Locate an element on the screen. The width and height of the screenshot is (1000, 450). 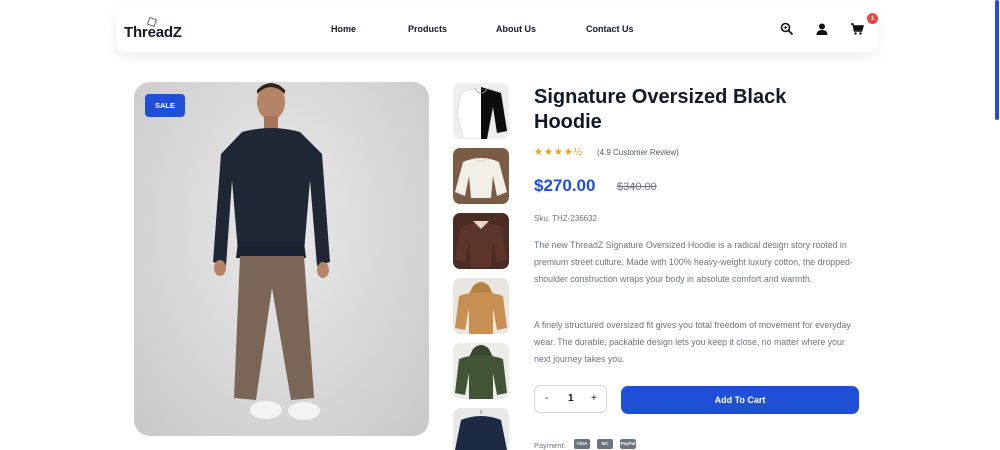
nav-home: Home is located at coordinates (343, 29).